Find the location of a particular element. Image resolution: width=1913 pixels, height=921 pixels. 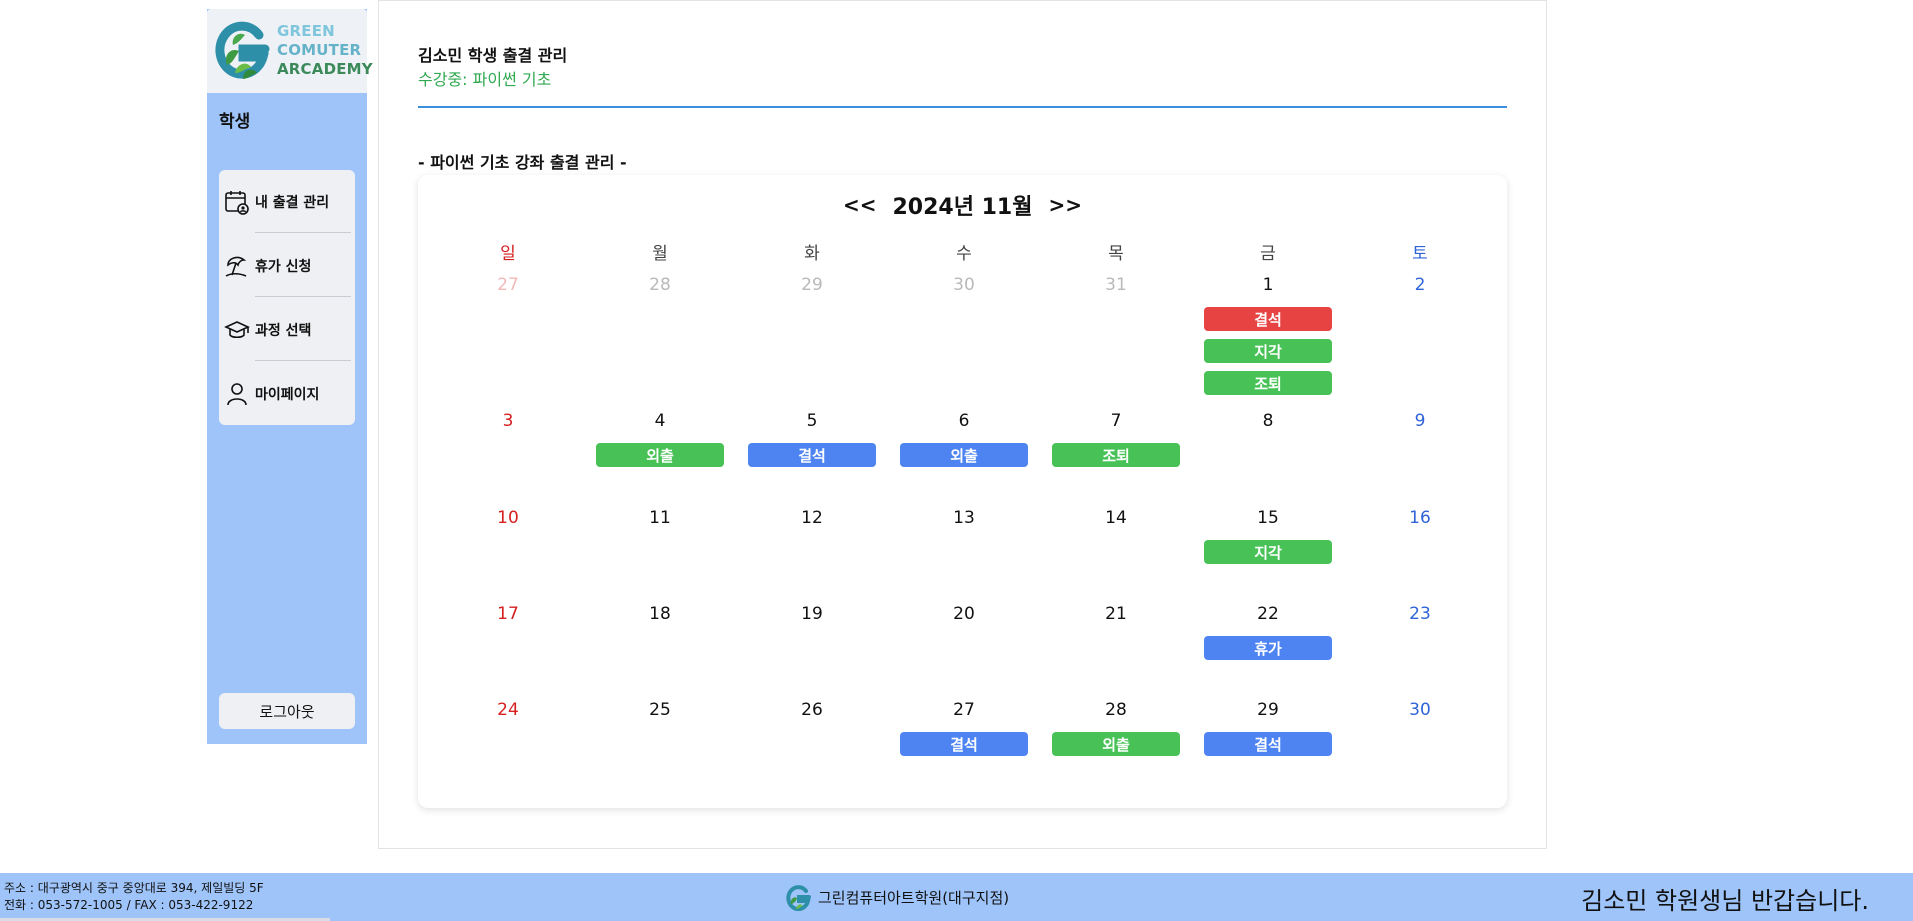

calendar-day: 28 is located at coordinates (1116, 710).